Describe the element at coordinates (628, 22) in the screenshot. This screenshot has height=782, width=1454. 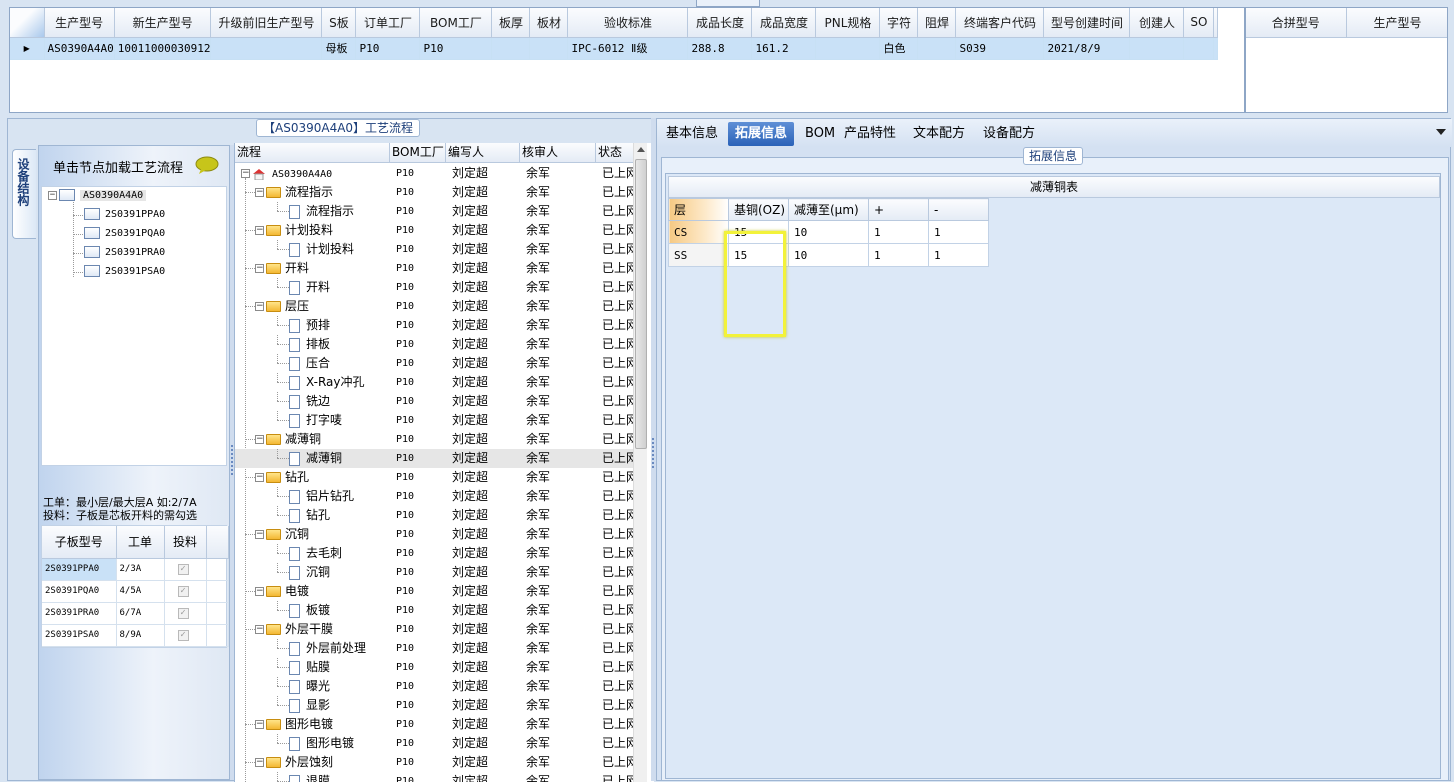
I see `grid-col-header: 验收标准` at that location.